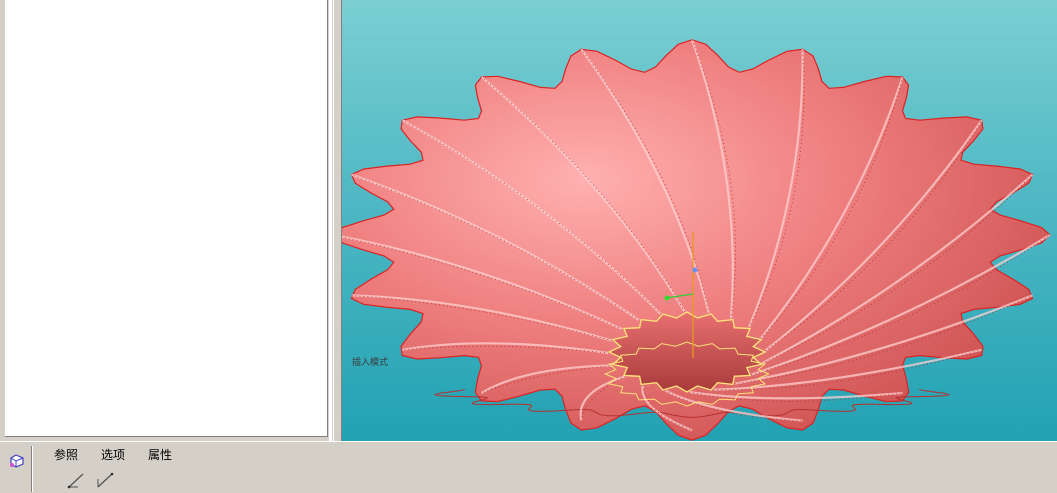 The width and height of the screenshot is (1057, 493). What do you see at coordinates (370, 363) in the screenshot?
I see `mode-label: 插入模式` at bounding box center [370, 363].